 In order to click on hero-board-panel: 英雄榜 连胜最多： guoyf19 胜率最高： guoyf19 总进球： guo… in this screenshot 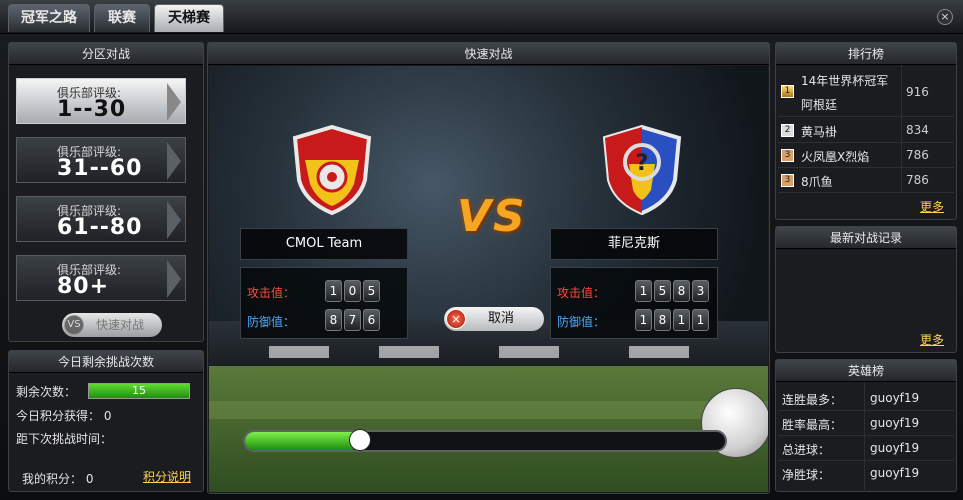, I will do `click(866, 425)`.